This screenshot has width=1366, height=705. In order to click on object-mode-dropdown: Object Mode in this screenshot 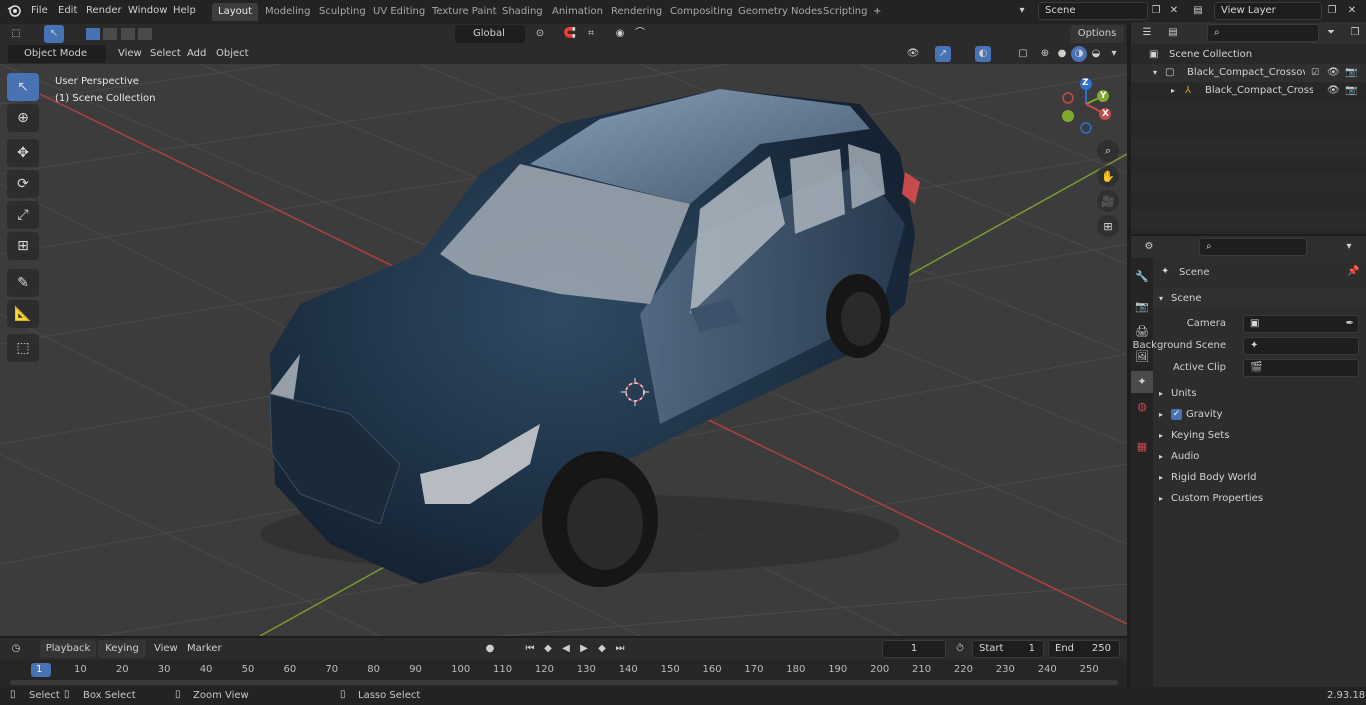, I will do `click(57, 54)`.